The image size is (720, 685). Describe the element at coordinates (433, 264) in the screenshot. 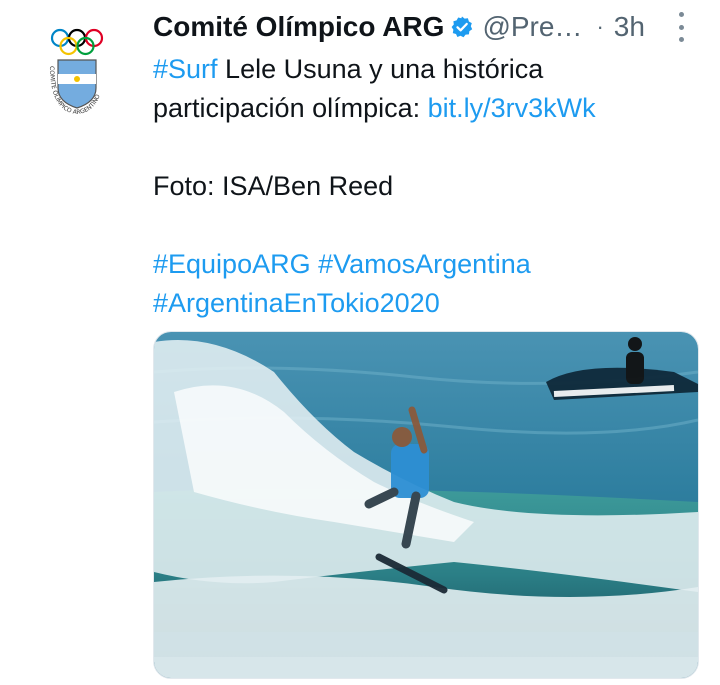

I see `hashtags-line-1: #EquipoARG #VamosArgentina` at that location.